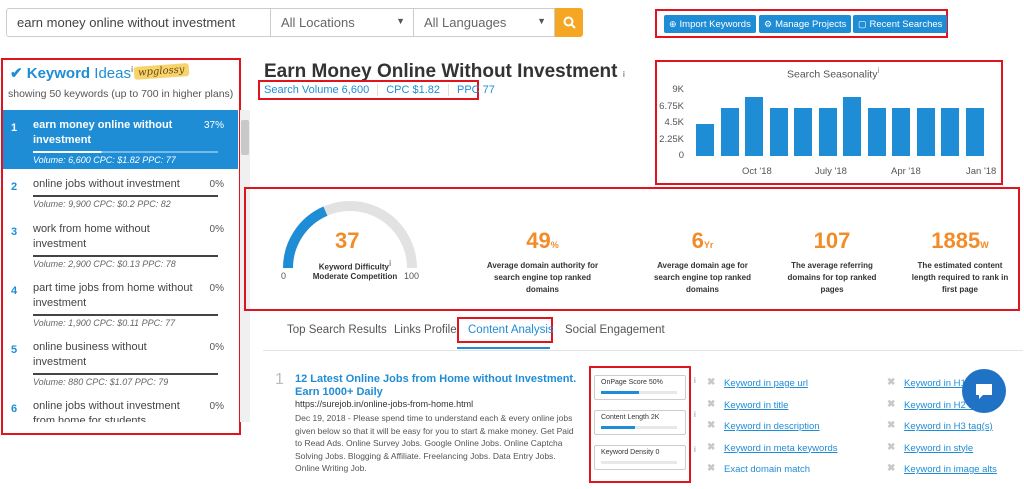  I want to click on y-tick-label: 9K, so click(678, 89).